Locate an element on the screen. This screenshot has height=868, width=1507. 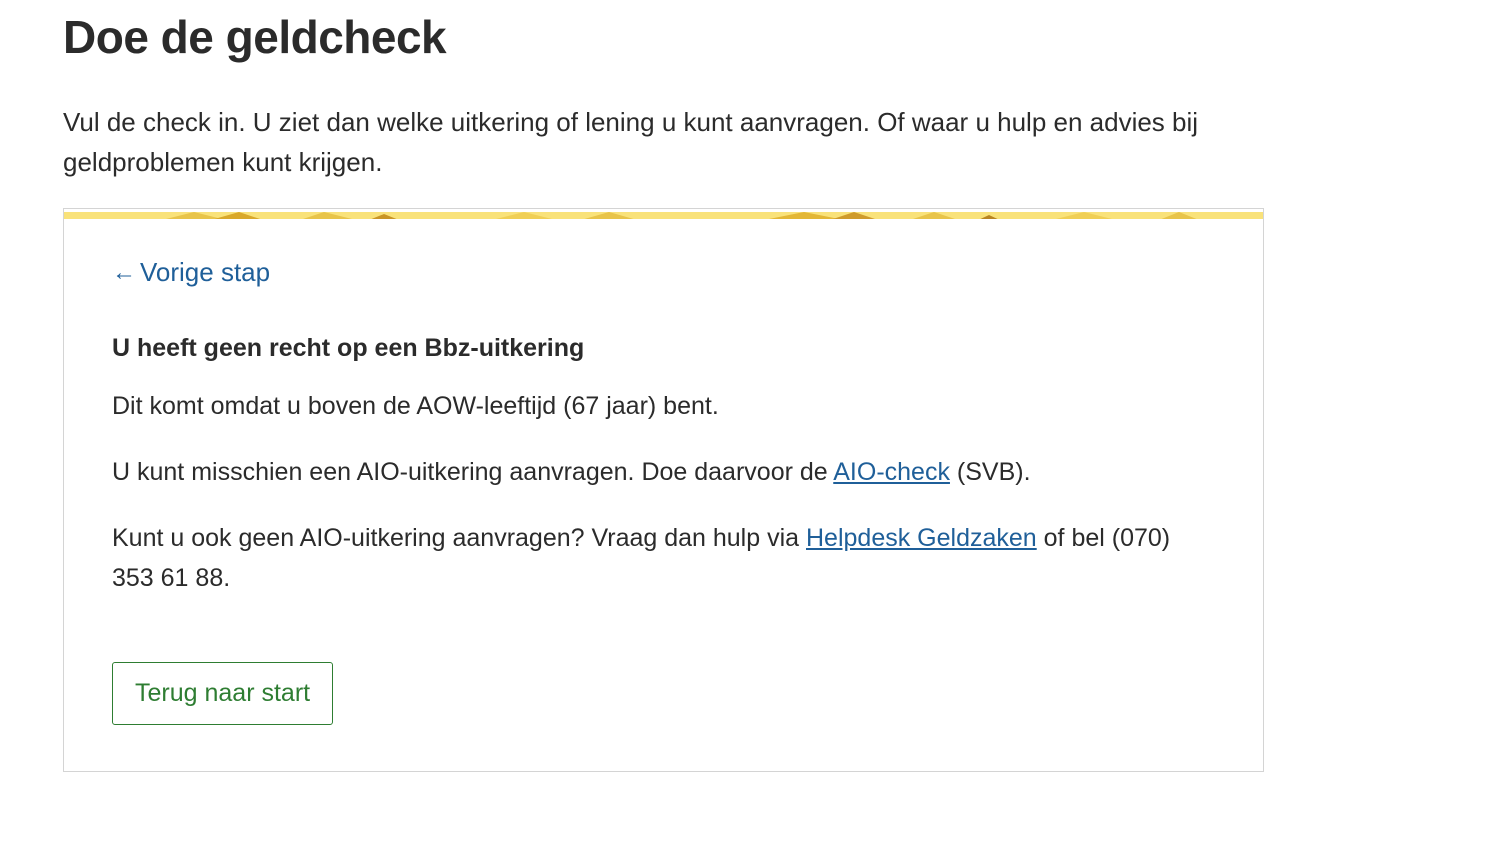
arrow-left-icon: ← is located at coordinates (124, 272).